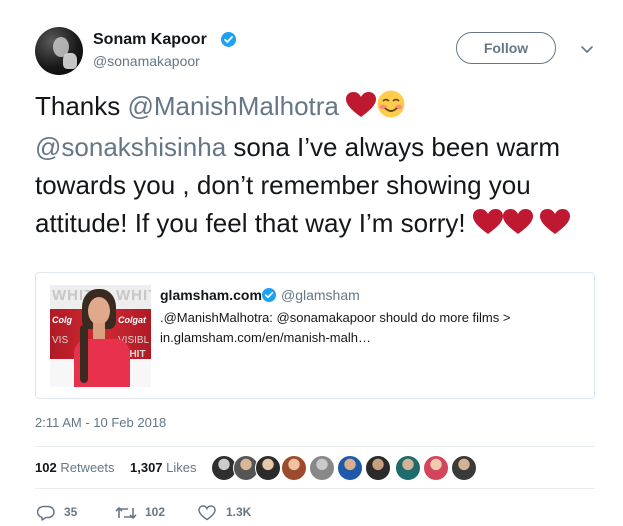 The image size is (623, 526). I want to click on retweet-count: 102, so click(155, 512).